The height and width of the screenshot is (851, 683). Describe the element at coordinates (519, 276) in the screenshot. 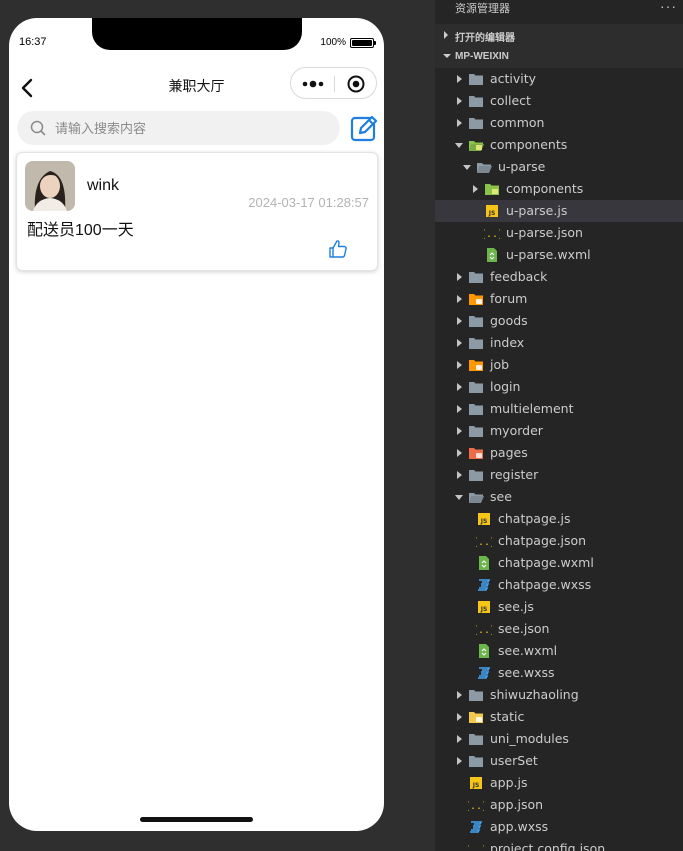

I see `tree-item-label: feedback` at that location.